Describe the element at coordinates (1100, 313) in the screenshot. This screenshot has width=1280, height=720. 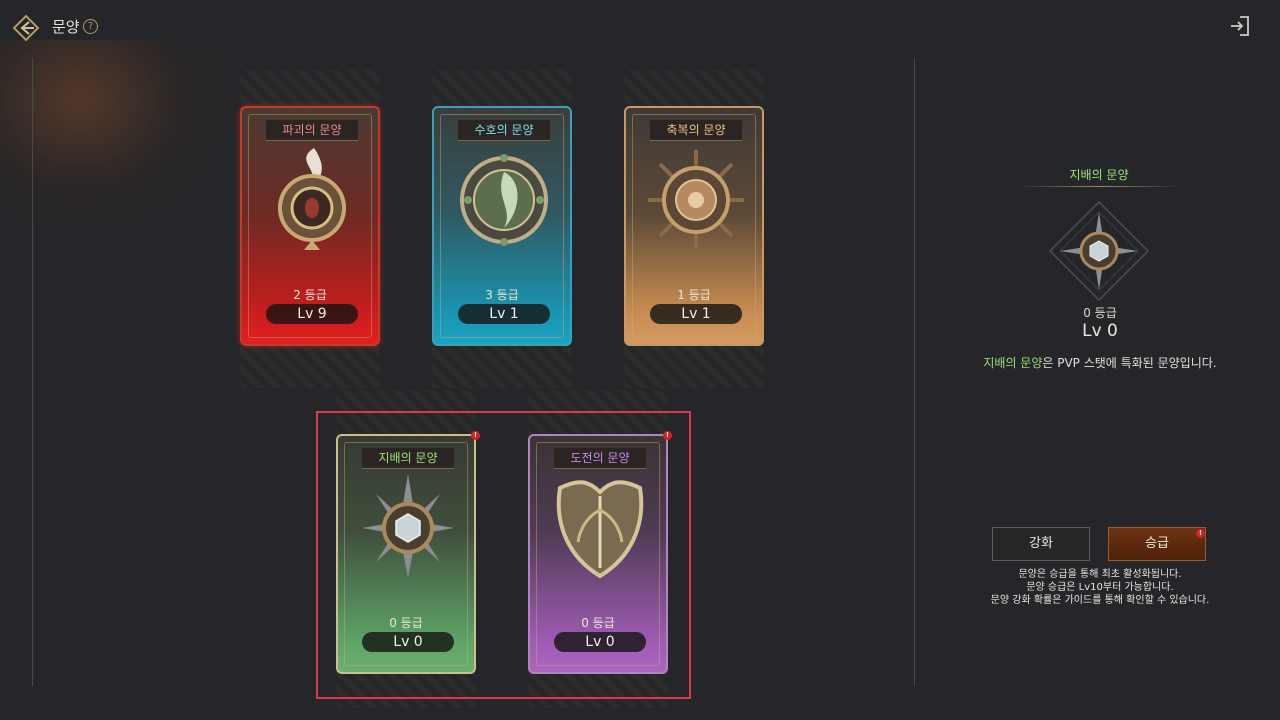
I see `detail-grade: 0 등급` at that location.